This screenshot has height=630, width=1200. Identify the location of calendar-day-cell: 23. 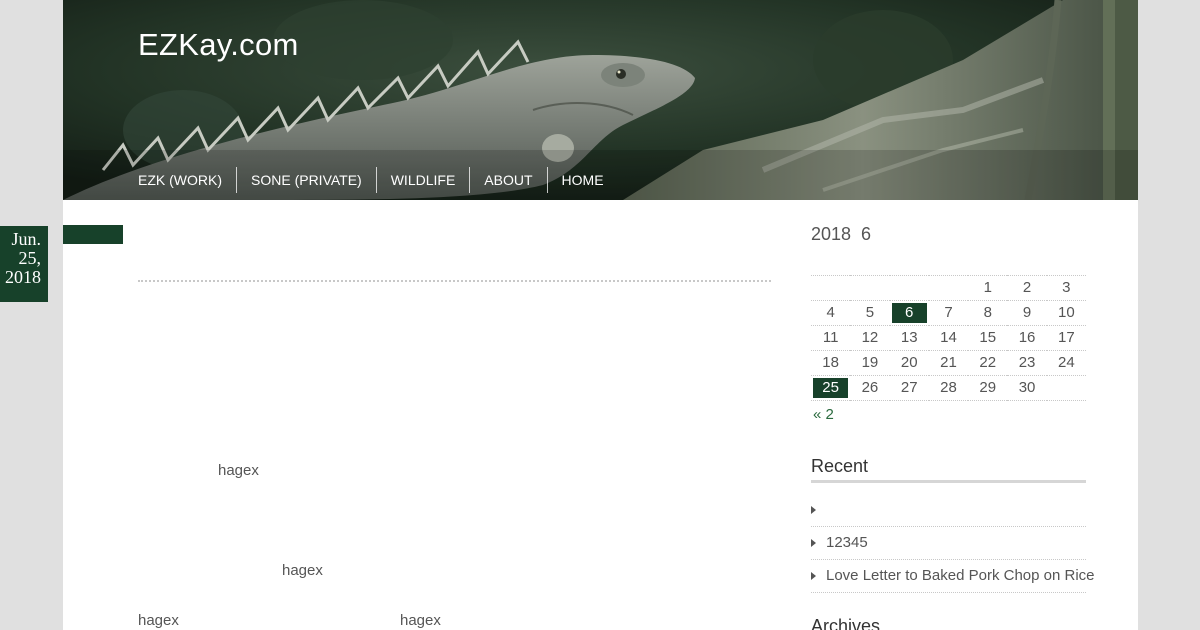
(1027, 363).